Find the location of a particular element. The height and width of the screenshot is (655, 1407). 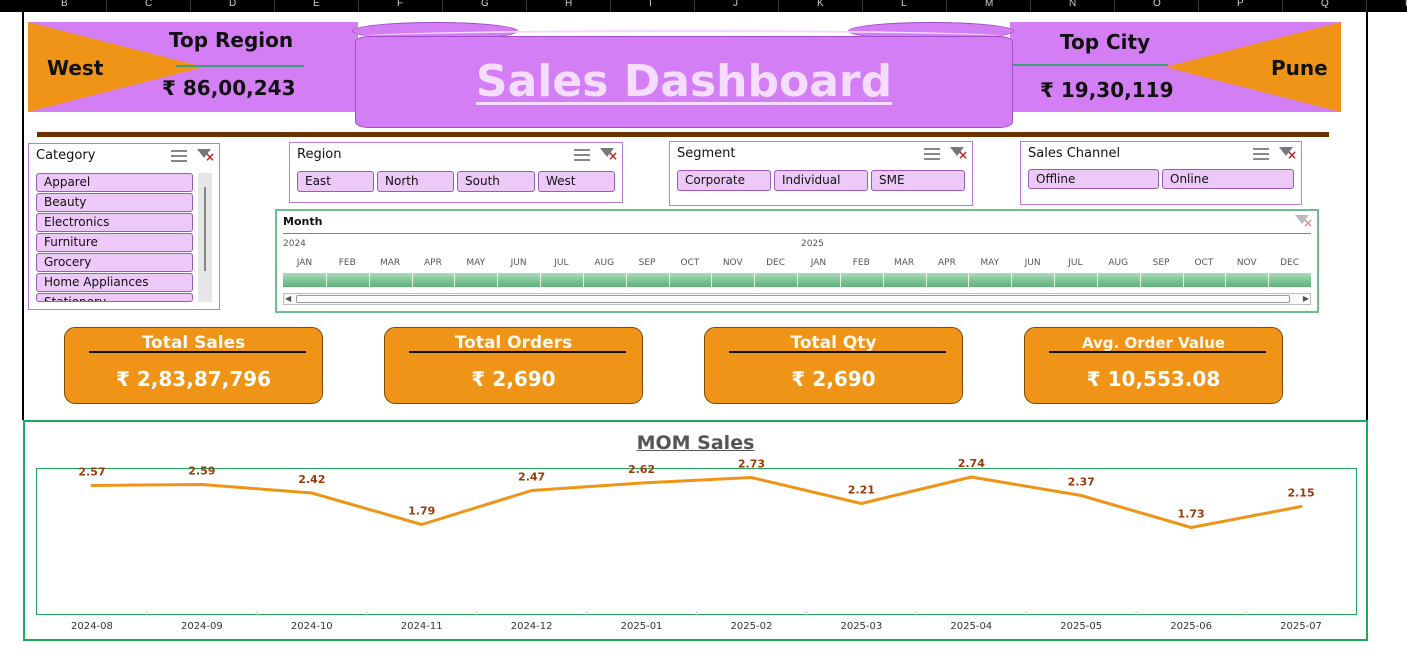

category-item-home-appliances: Home Appliances is located at coordinates (114, 282).